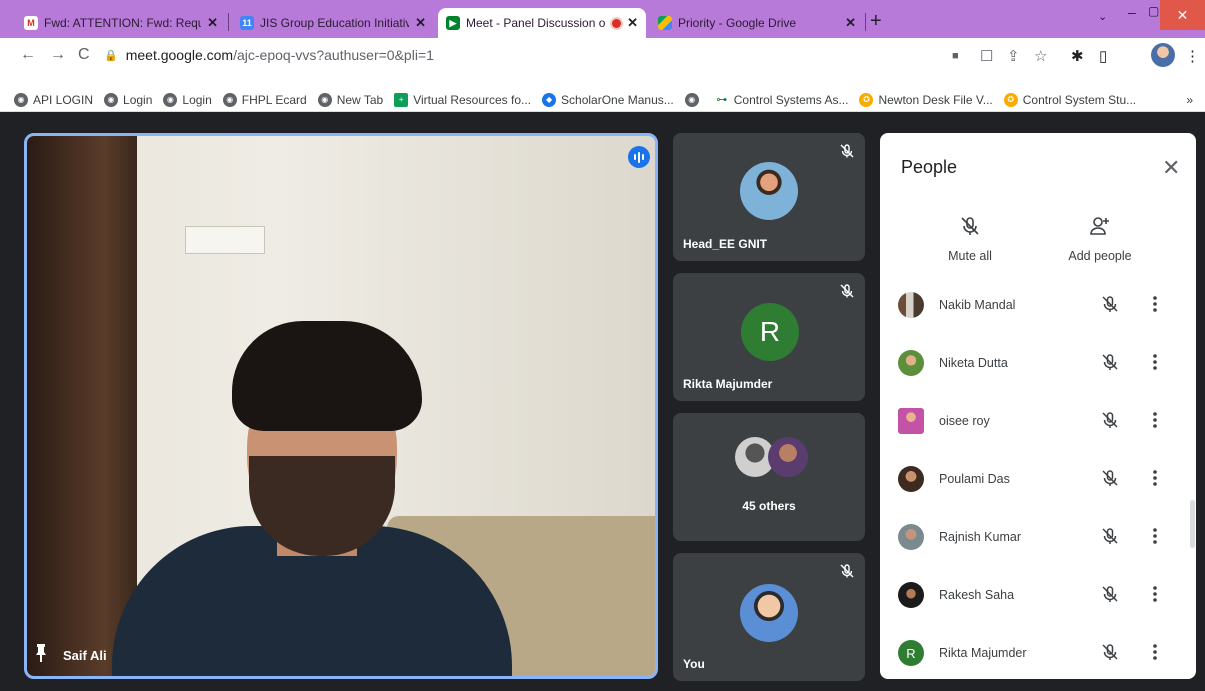 The height and width of the screenshot is (691, 1205). What do you see at coordinates (1038, 604) in the screenshot?
I see `participant-row: Rakesh Saha` at bounding box center [1038, 604].